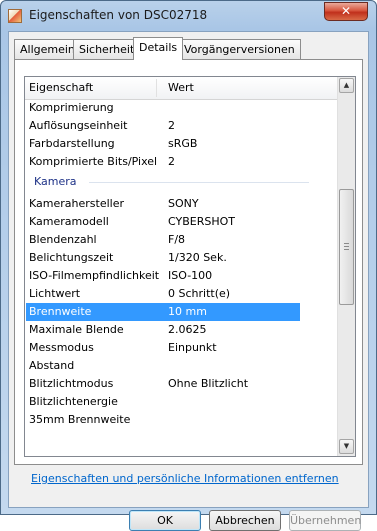 The height and width of the screenshot is (531, 377). What do you see at coordinates (61, 87) in the screenshot?
I see `column-header-eigenschaft: Eigenschaft` at bounding box center [61, 87].